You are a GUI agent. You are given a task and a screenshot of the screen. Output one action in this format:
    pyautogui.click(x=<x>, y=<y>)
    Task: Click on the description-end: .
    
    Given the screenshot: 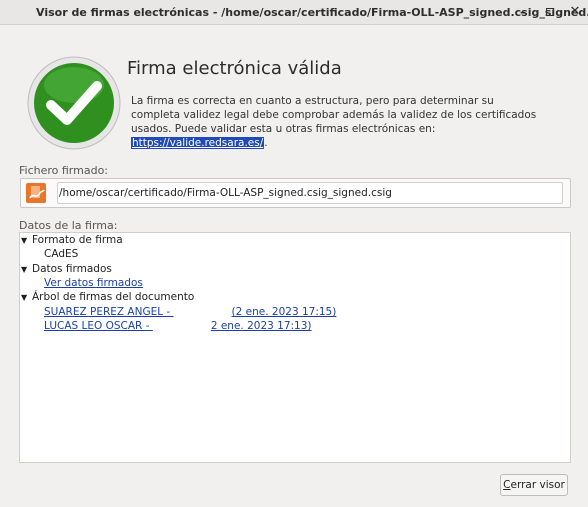 What is the action you would take?
    pyautogui.click(x=266, y=143)
    